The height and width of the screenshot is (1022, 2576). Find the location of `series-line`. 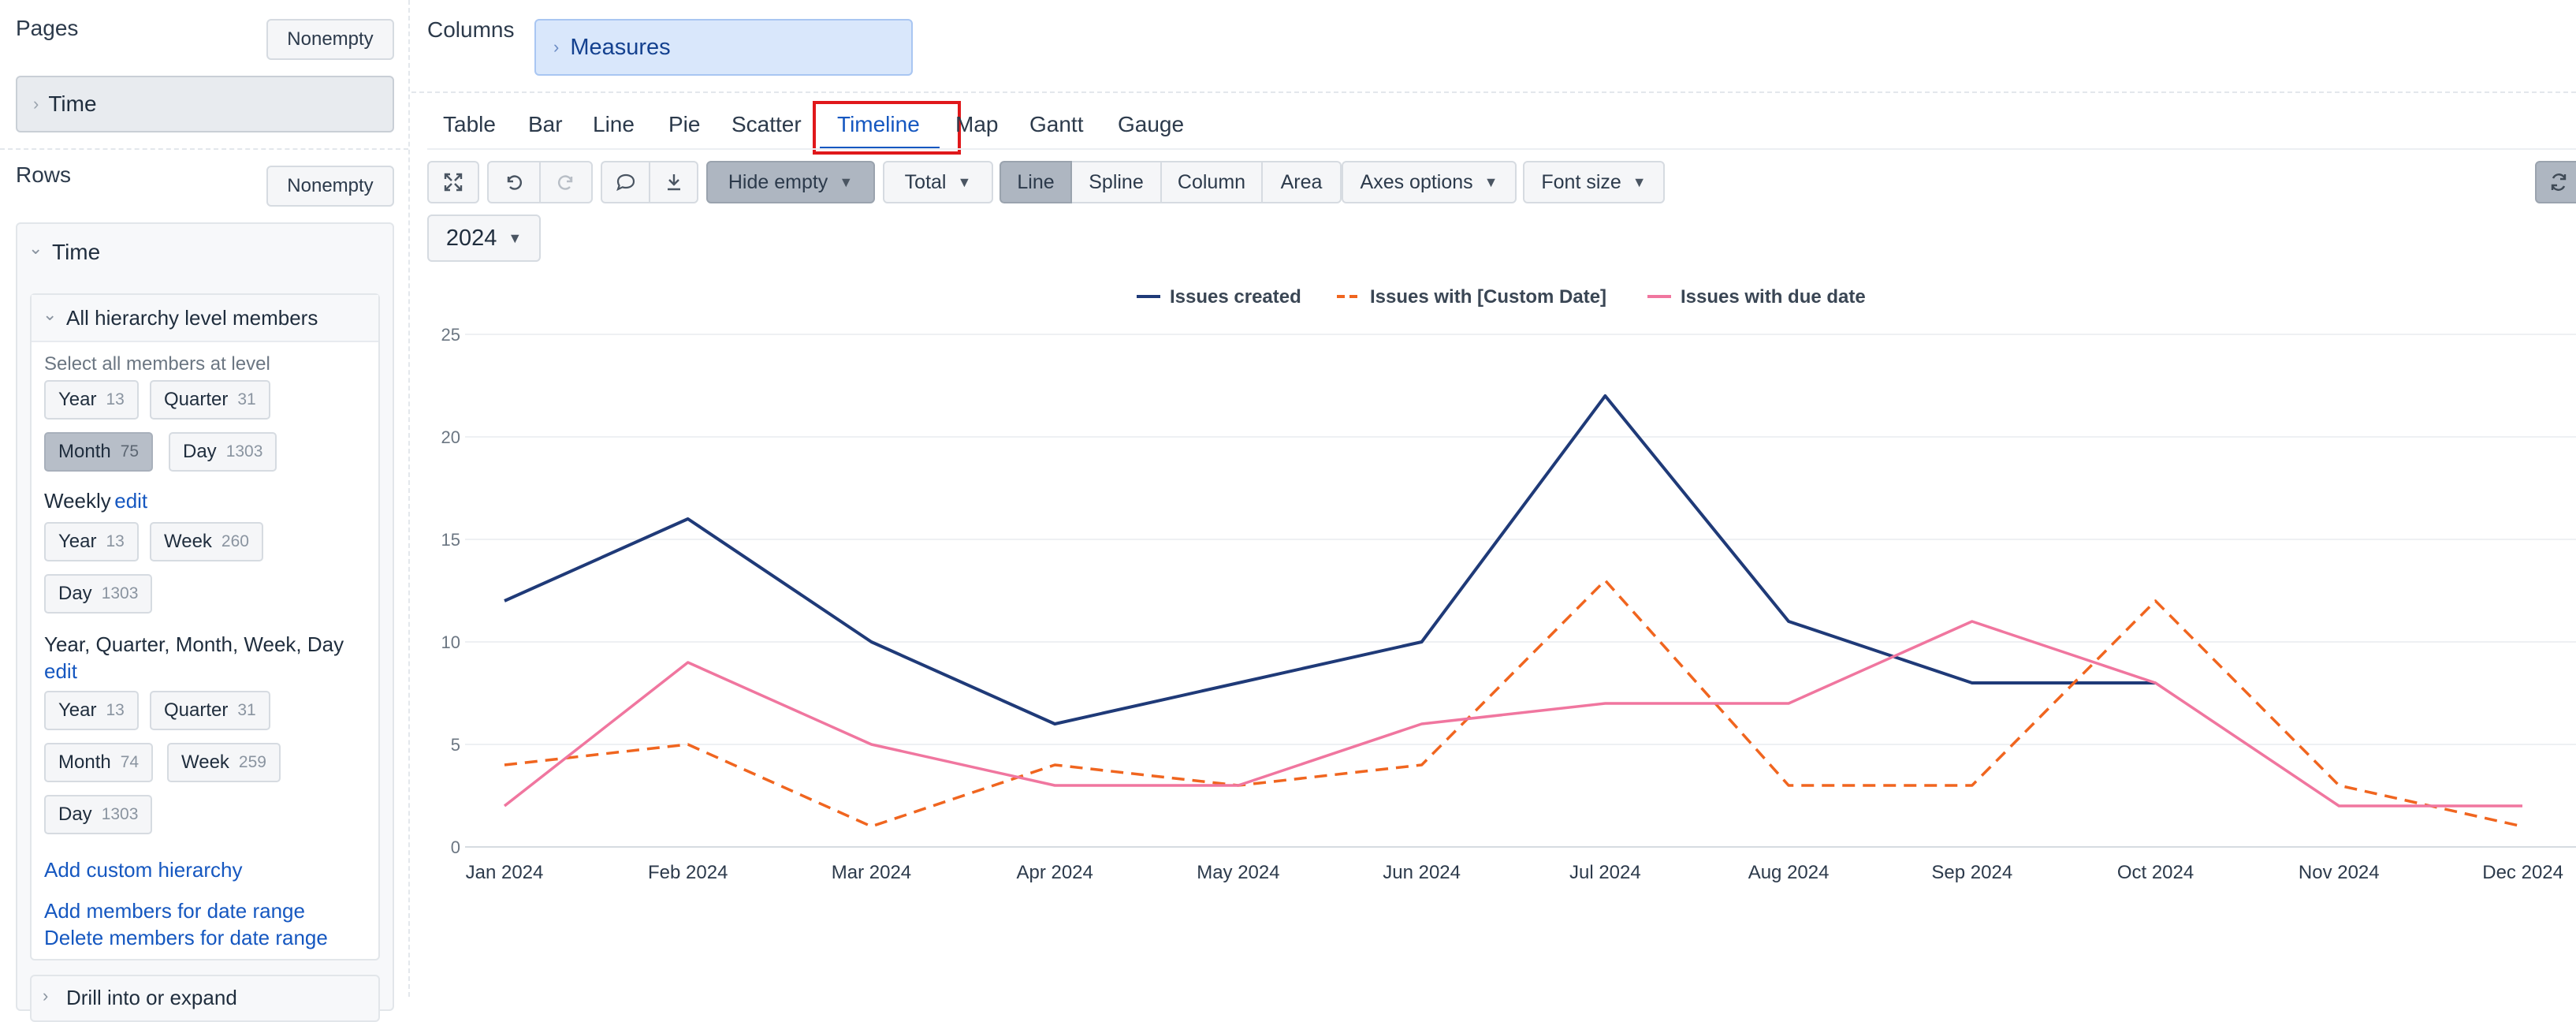

series-line is located at coordinates (1512, 714).